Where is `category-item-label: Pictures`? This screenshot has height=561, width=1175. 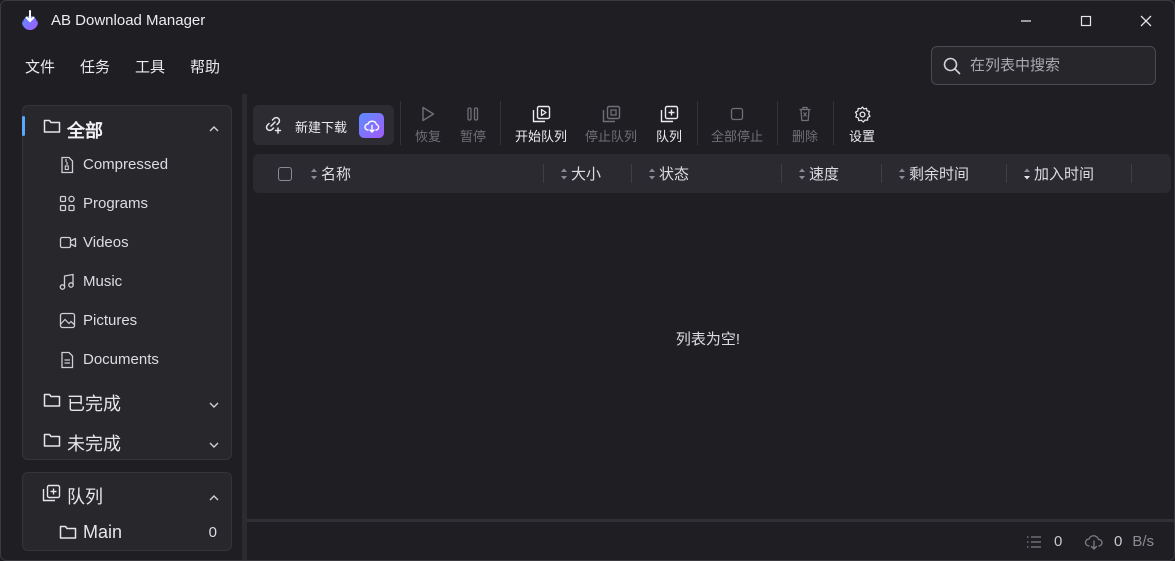
category-item-label: Pictures is located at coordinates (110, 320).